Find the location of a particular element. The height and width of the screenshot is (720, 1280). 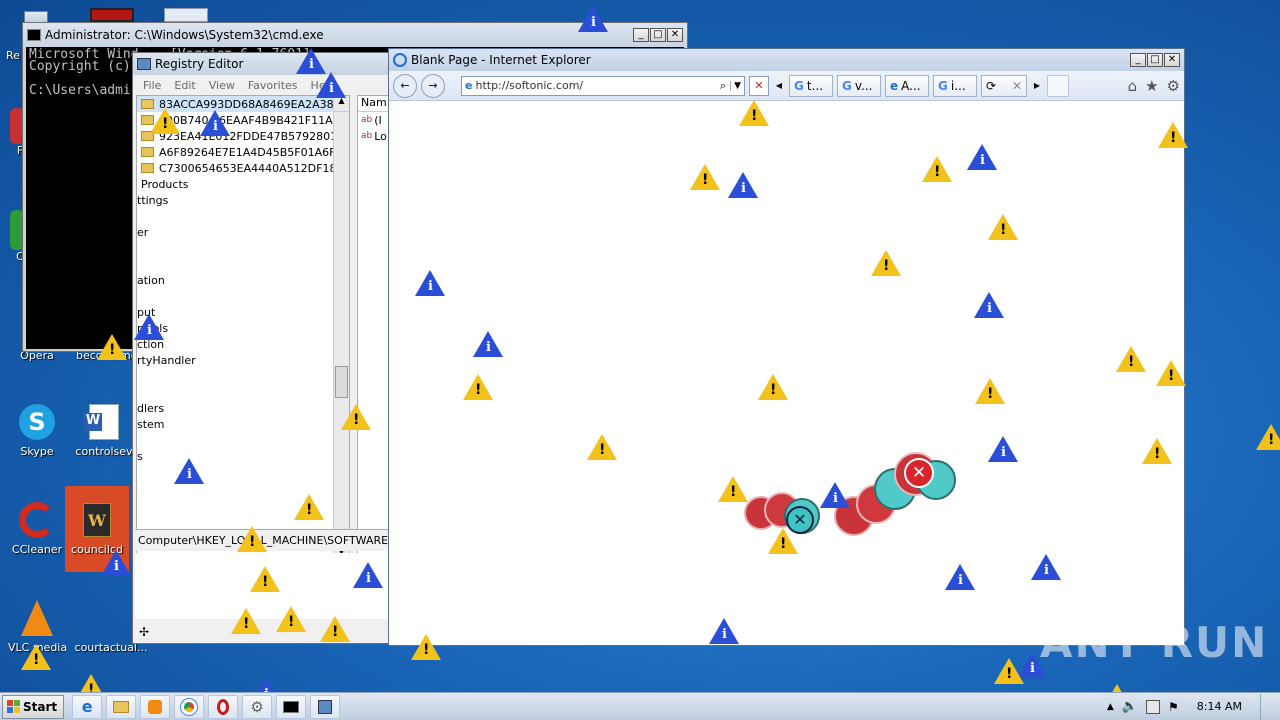

regedit-values-pane: Nam ab (I ab Lo is located at coordinates (374, 336).